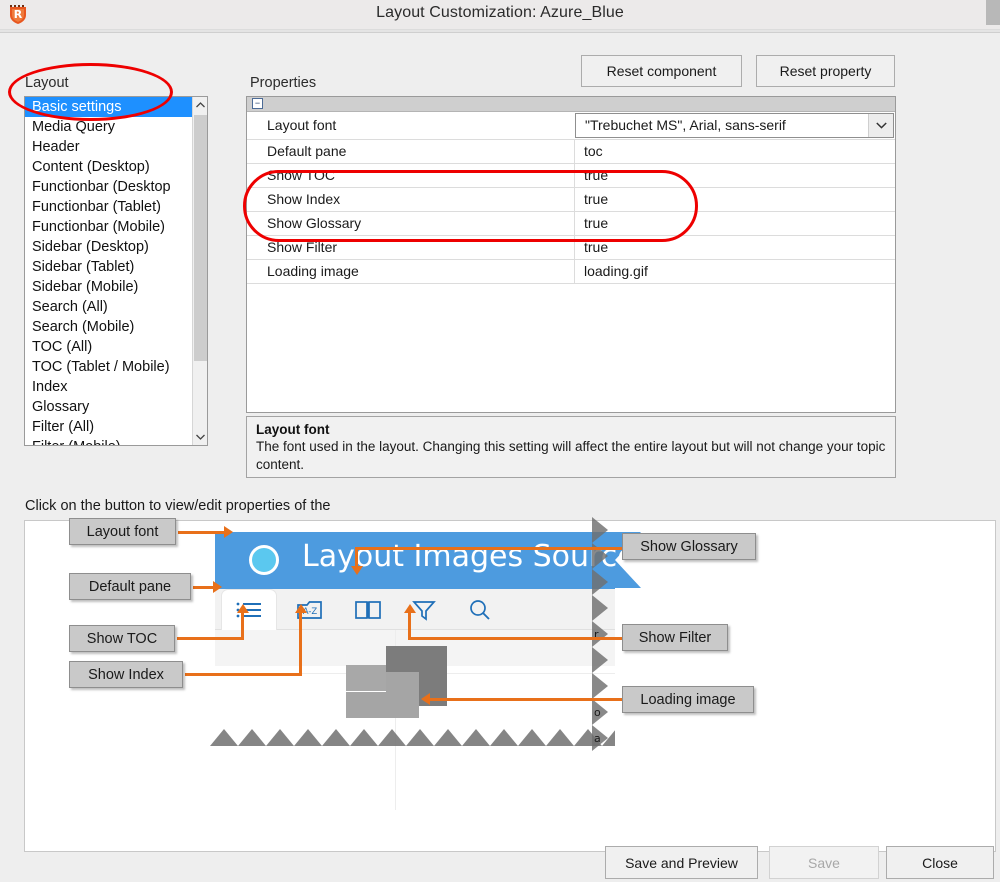 The height and width of the screenshot is (882, 1000). I want to click on callout-show-glossary: Show Glossary, so click(689, 546).